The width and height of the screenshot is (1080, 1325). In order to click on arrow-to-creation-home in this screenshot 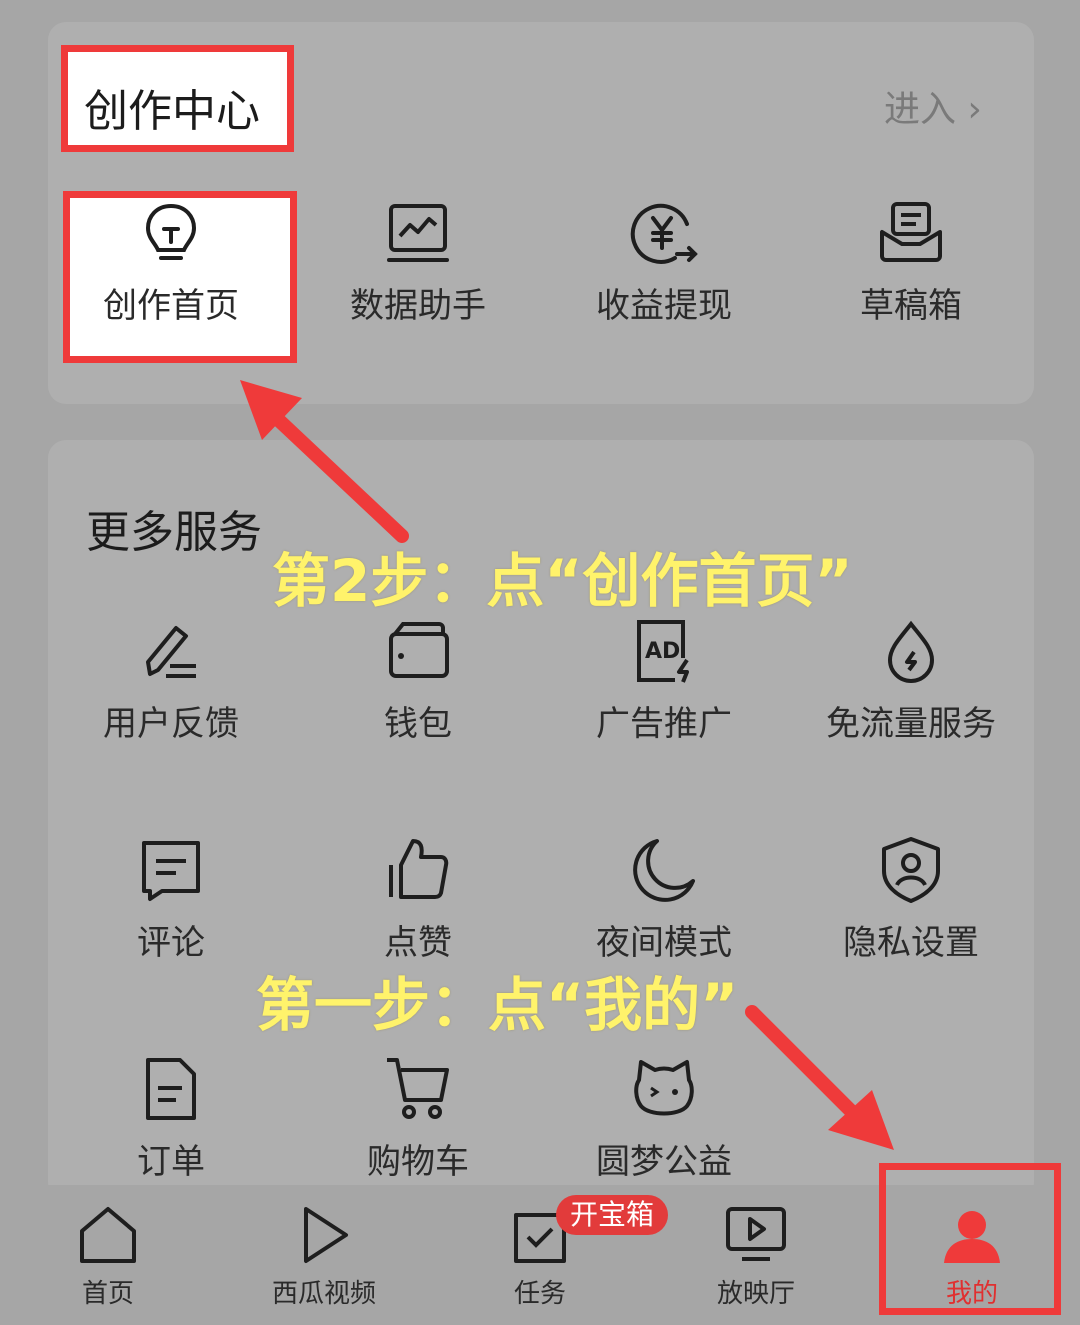, I will do `click(324, 461)`.